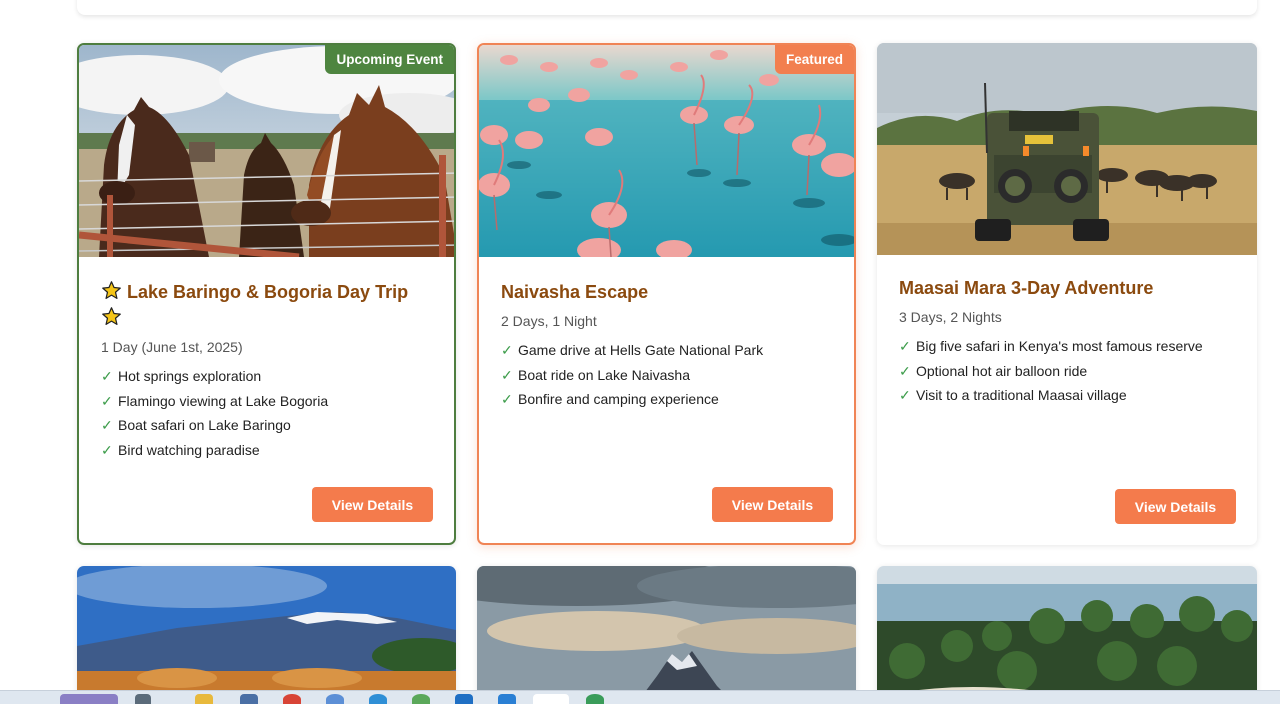 The image size is (1280, 704). Describe the element at coordinates (172, 347) in the screenshot. I see `trip-duration: 1 Day (June 1st, 2025)` at that location.